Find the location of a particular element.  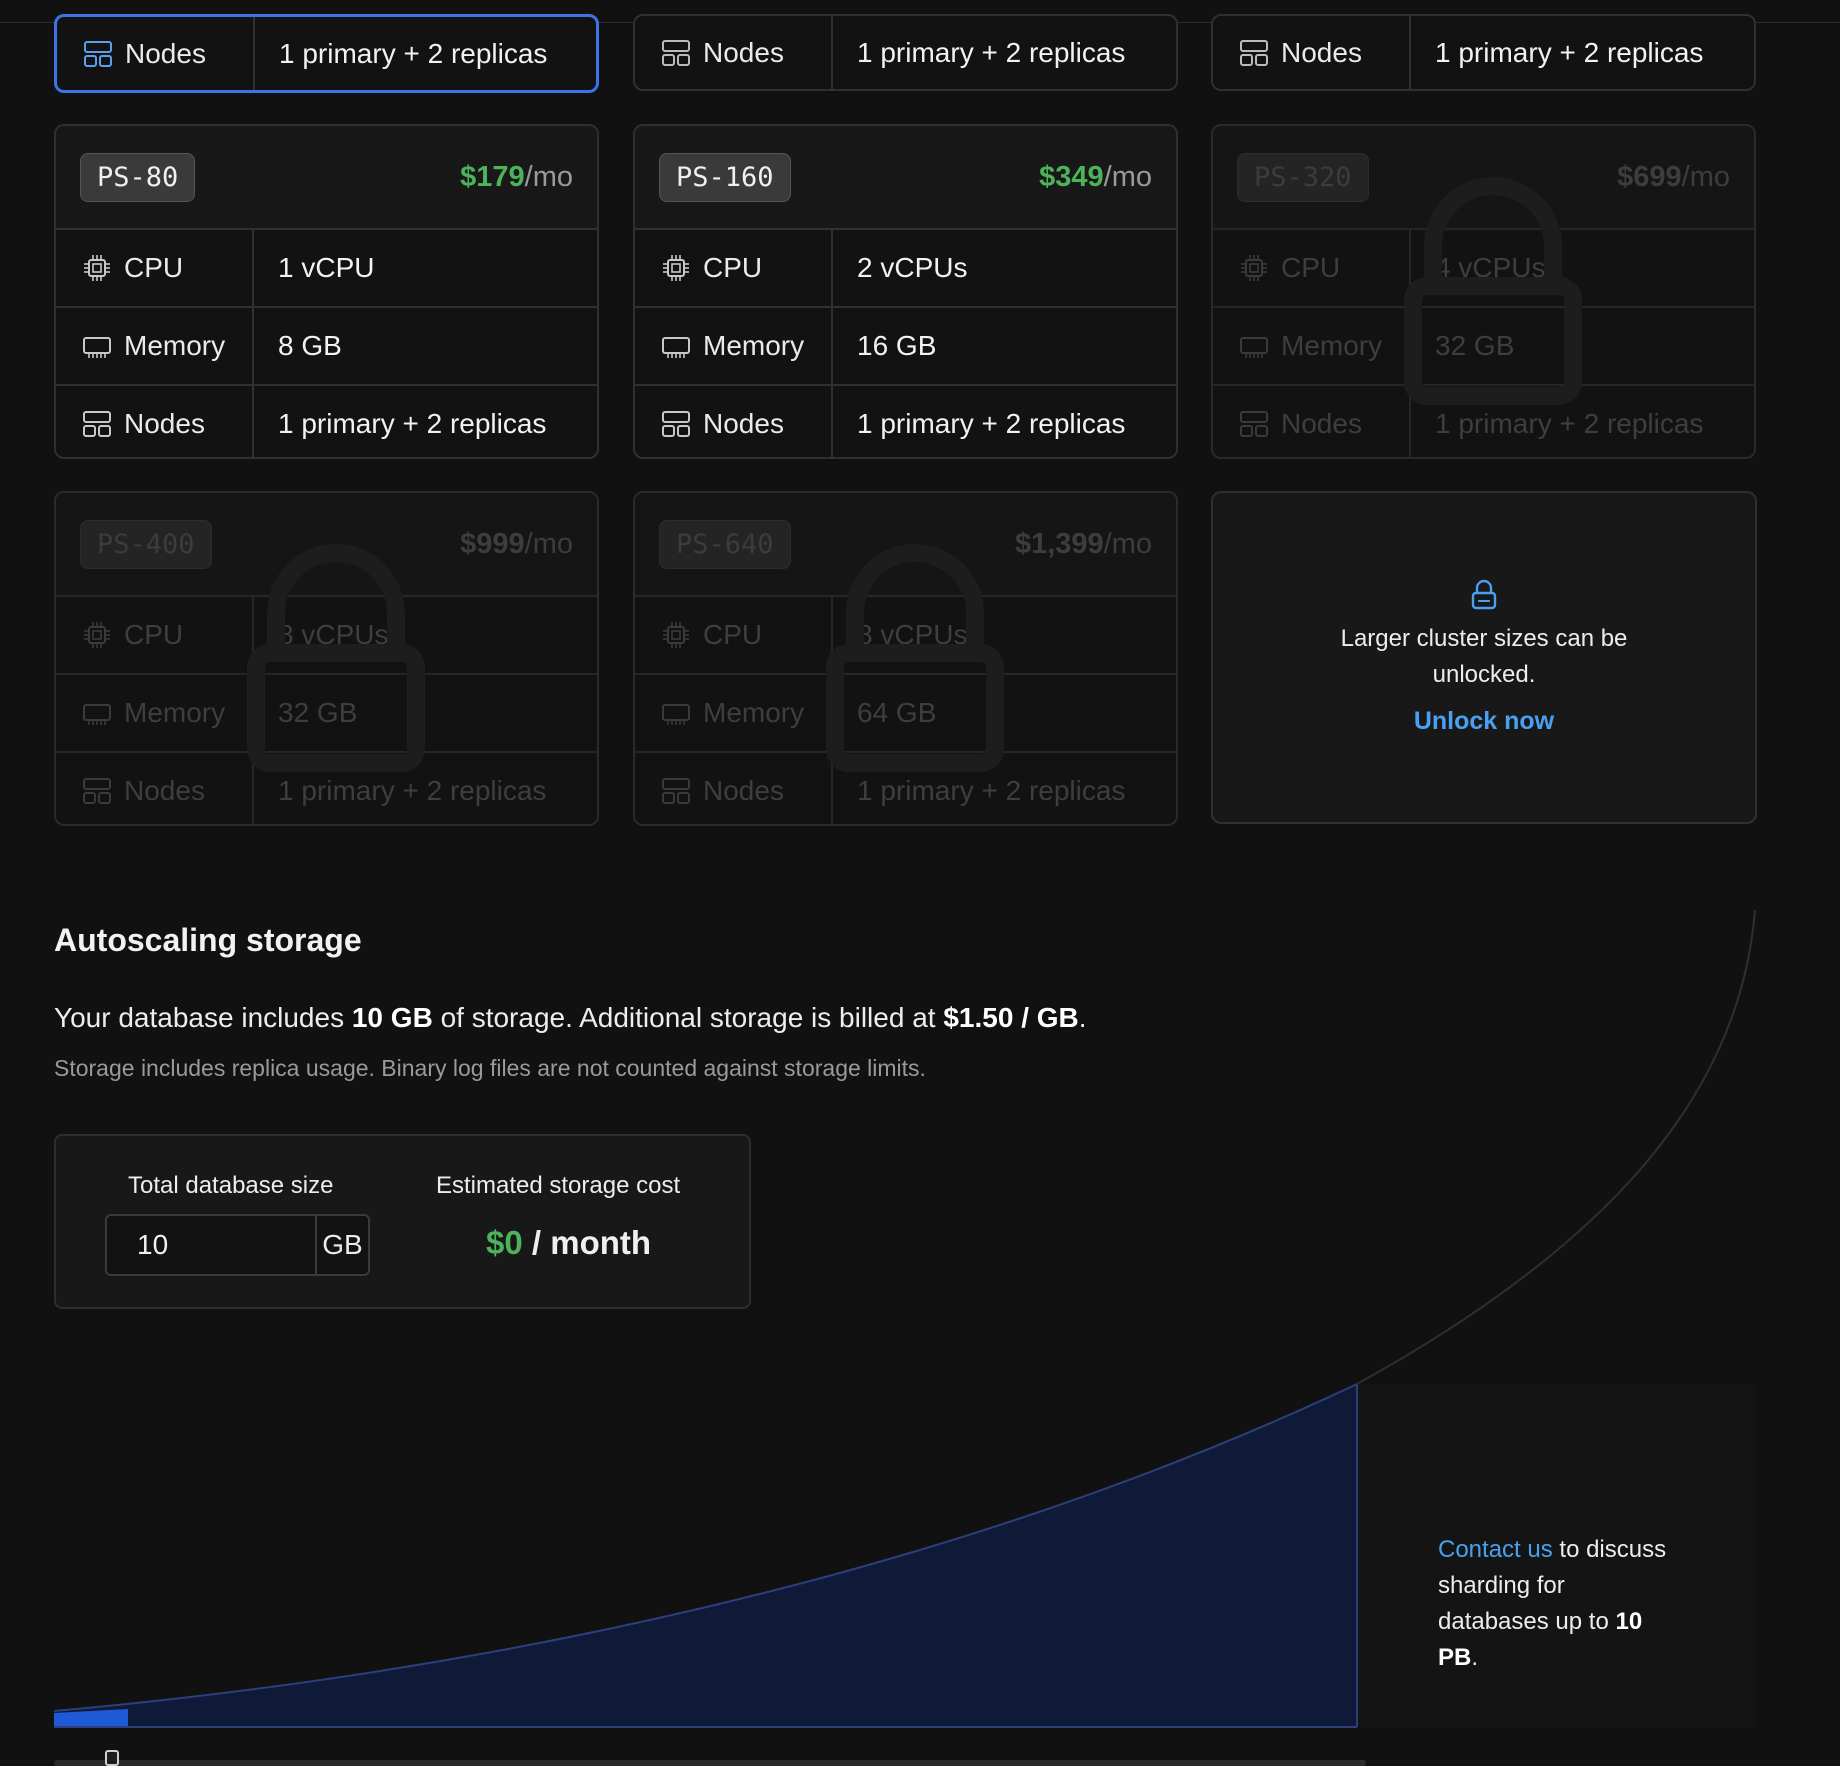

chart-fill-area is located at coordinates (705, 1555).